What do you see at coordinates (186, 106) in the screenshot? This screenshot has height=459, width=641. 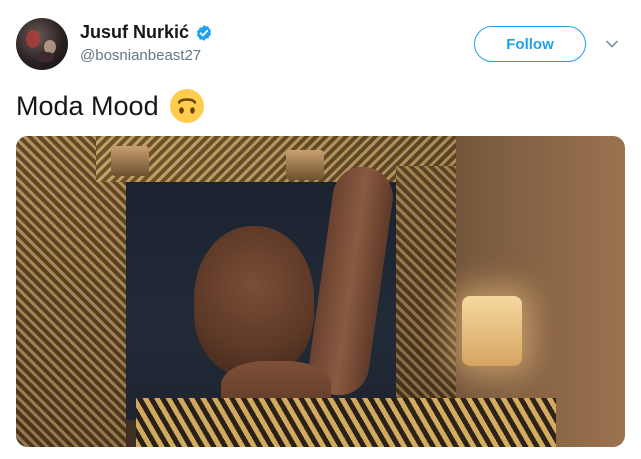 I see `upside-down-face-emoji` at bounding box center [186, 106].